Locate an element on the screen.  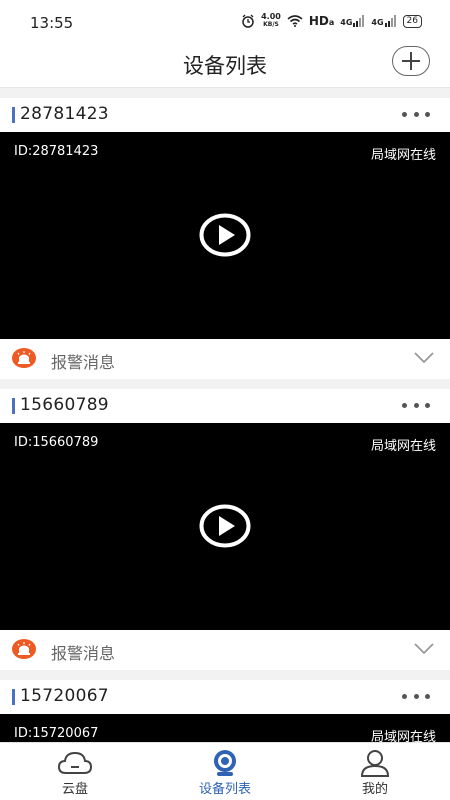
hd-suffix: a is located at coordinates (331, 22).